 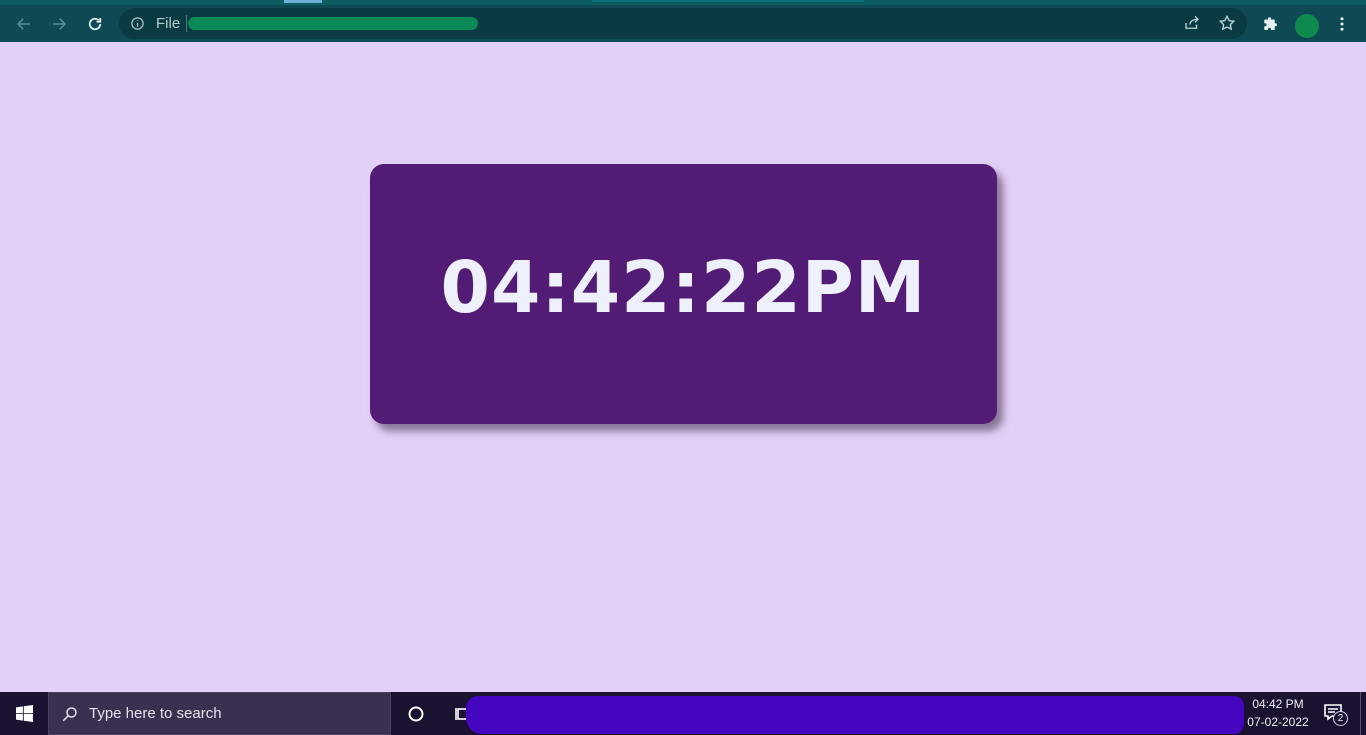 I want to click on show-desktop-button, so click(x=1360, y=713).